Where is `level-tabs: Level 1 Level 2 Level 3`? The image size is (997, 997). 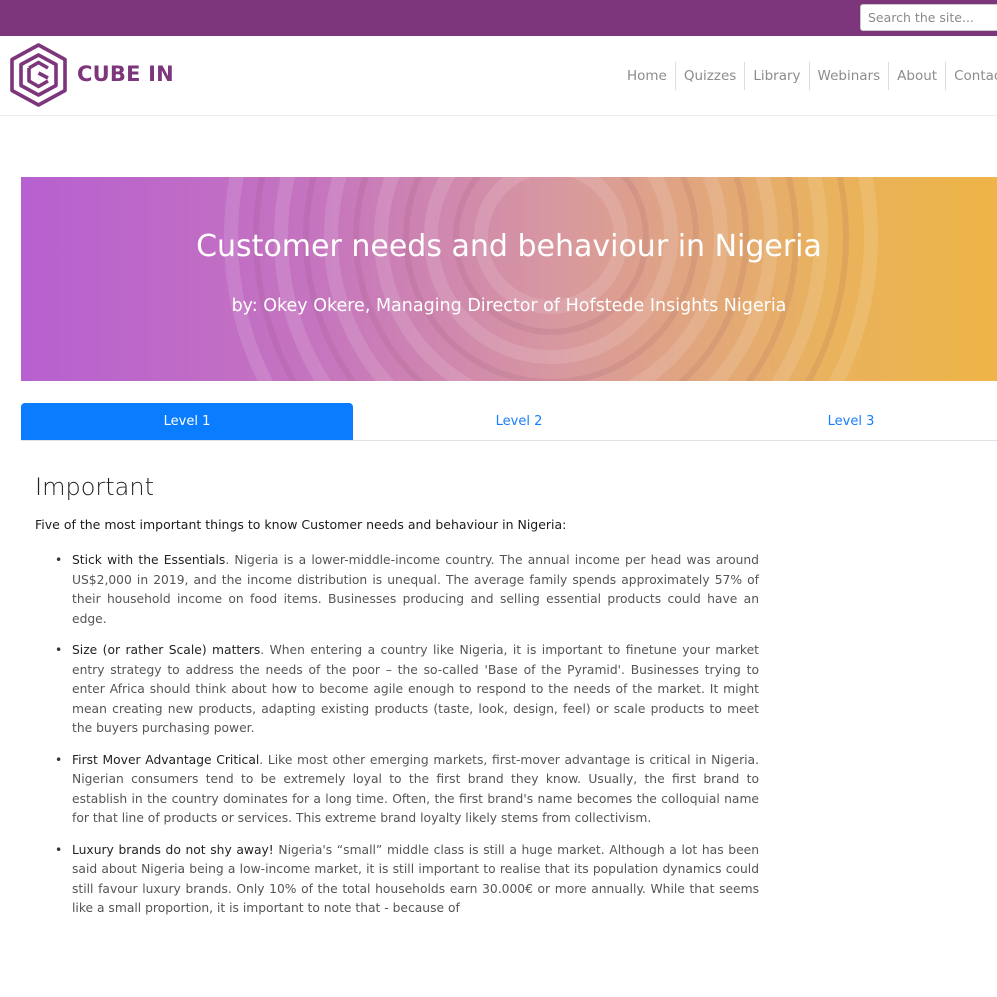
level-tabs: Level 1 Level 2 Level 3 is located at coordinates (509, 422).